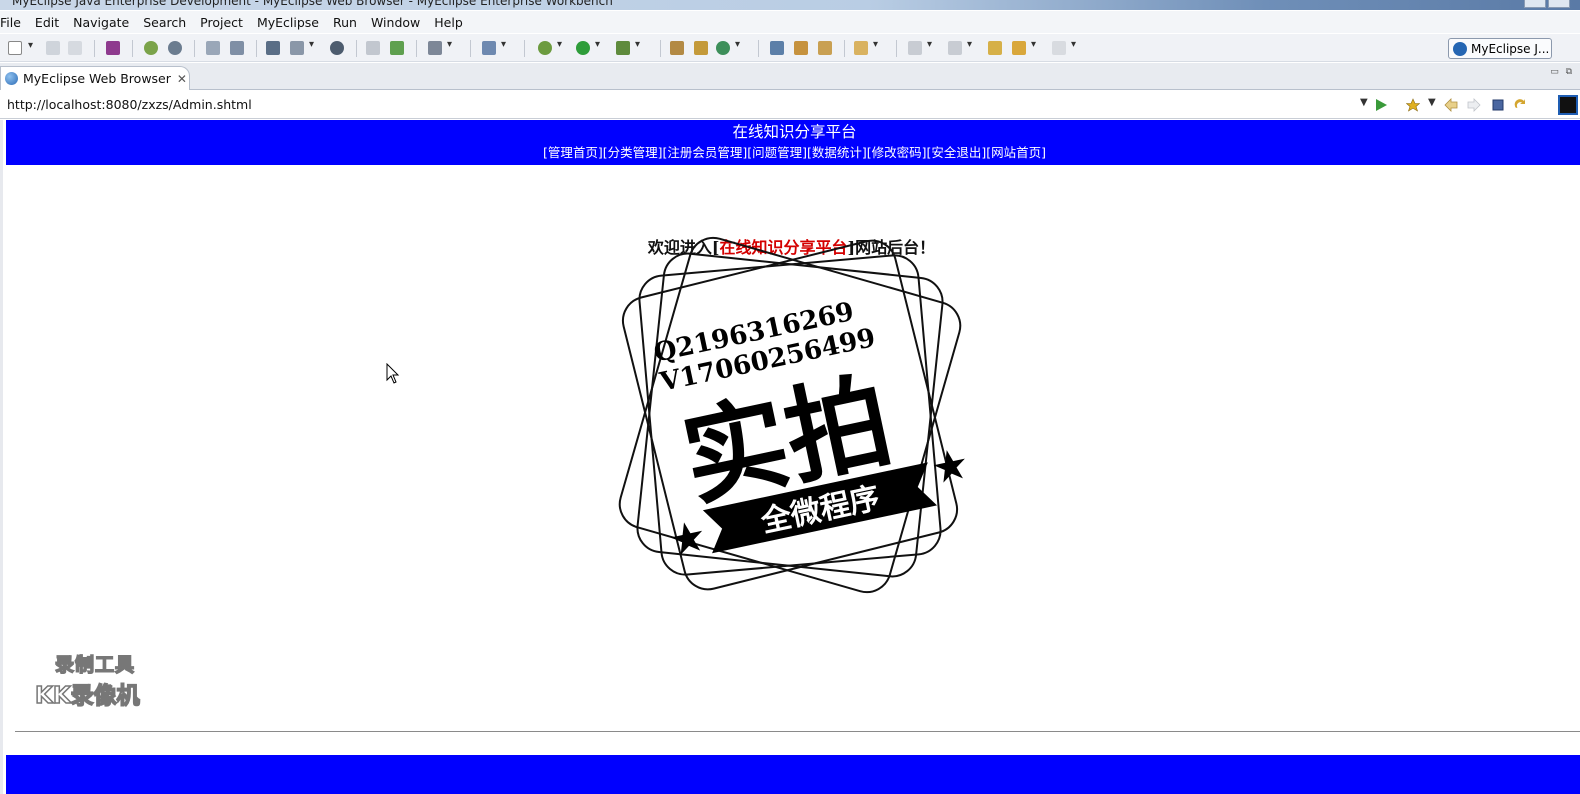  What do you see at coordinates (47, 22) in the screenshot?
I see `menu-edit: Edit` at bounding box center [47, 22].